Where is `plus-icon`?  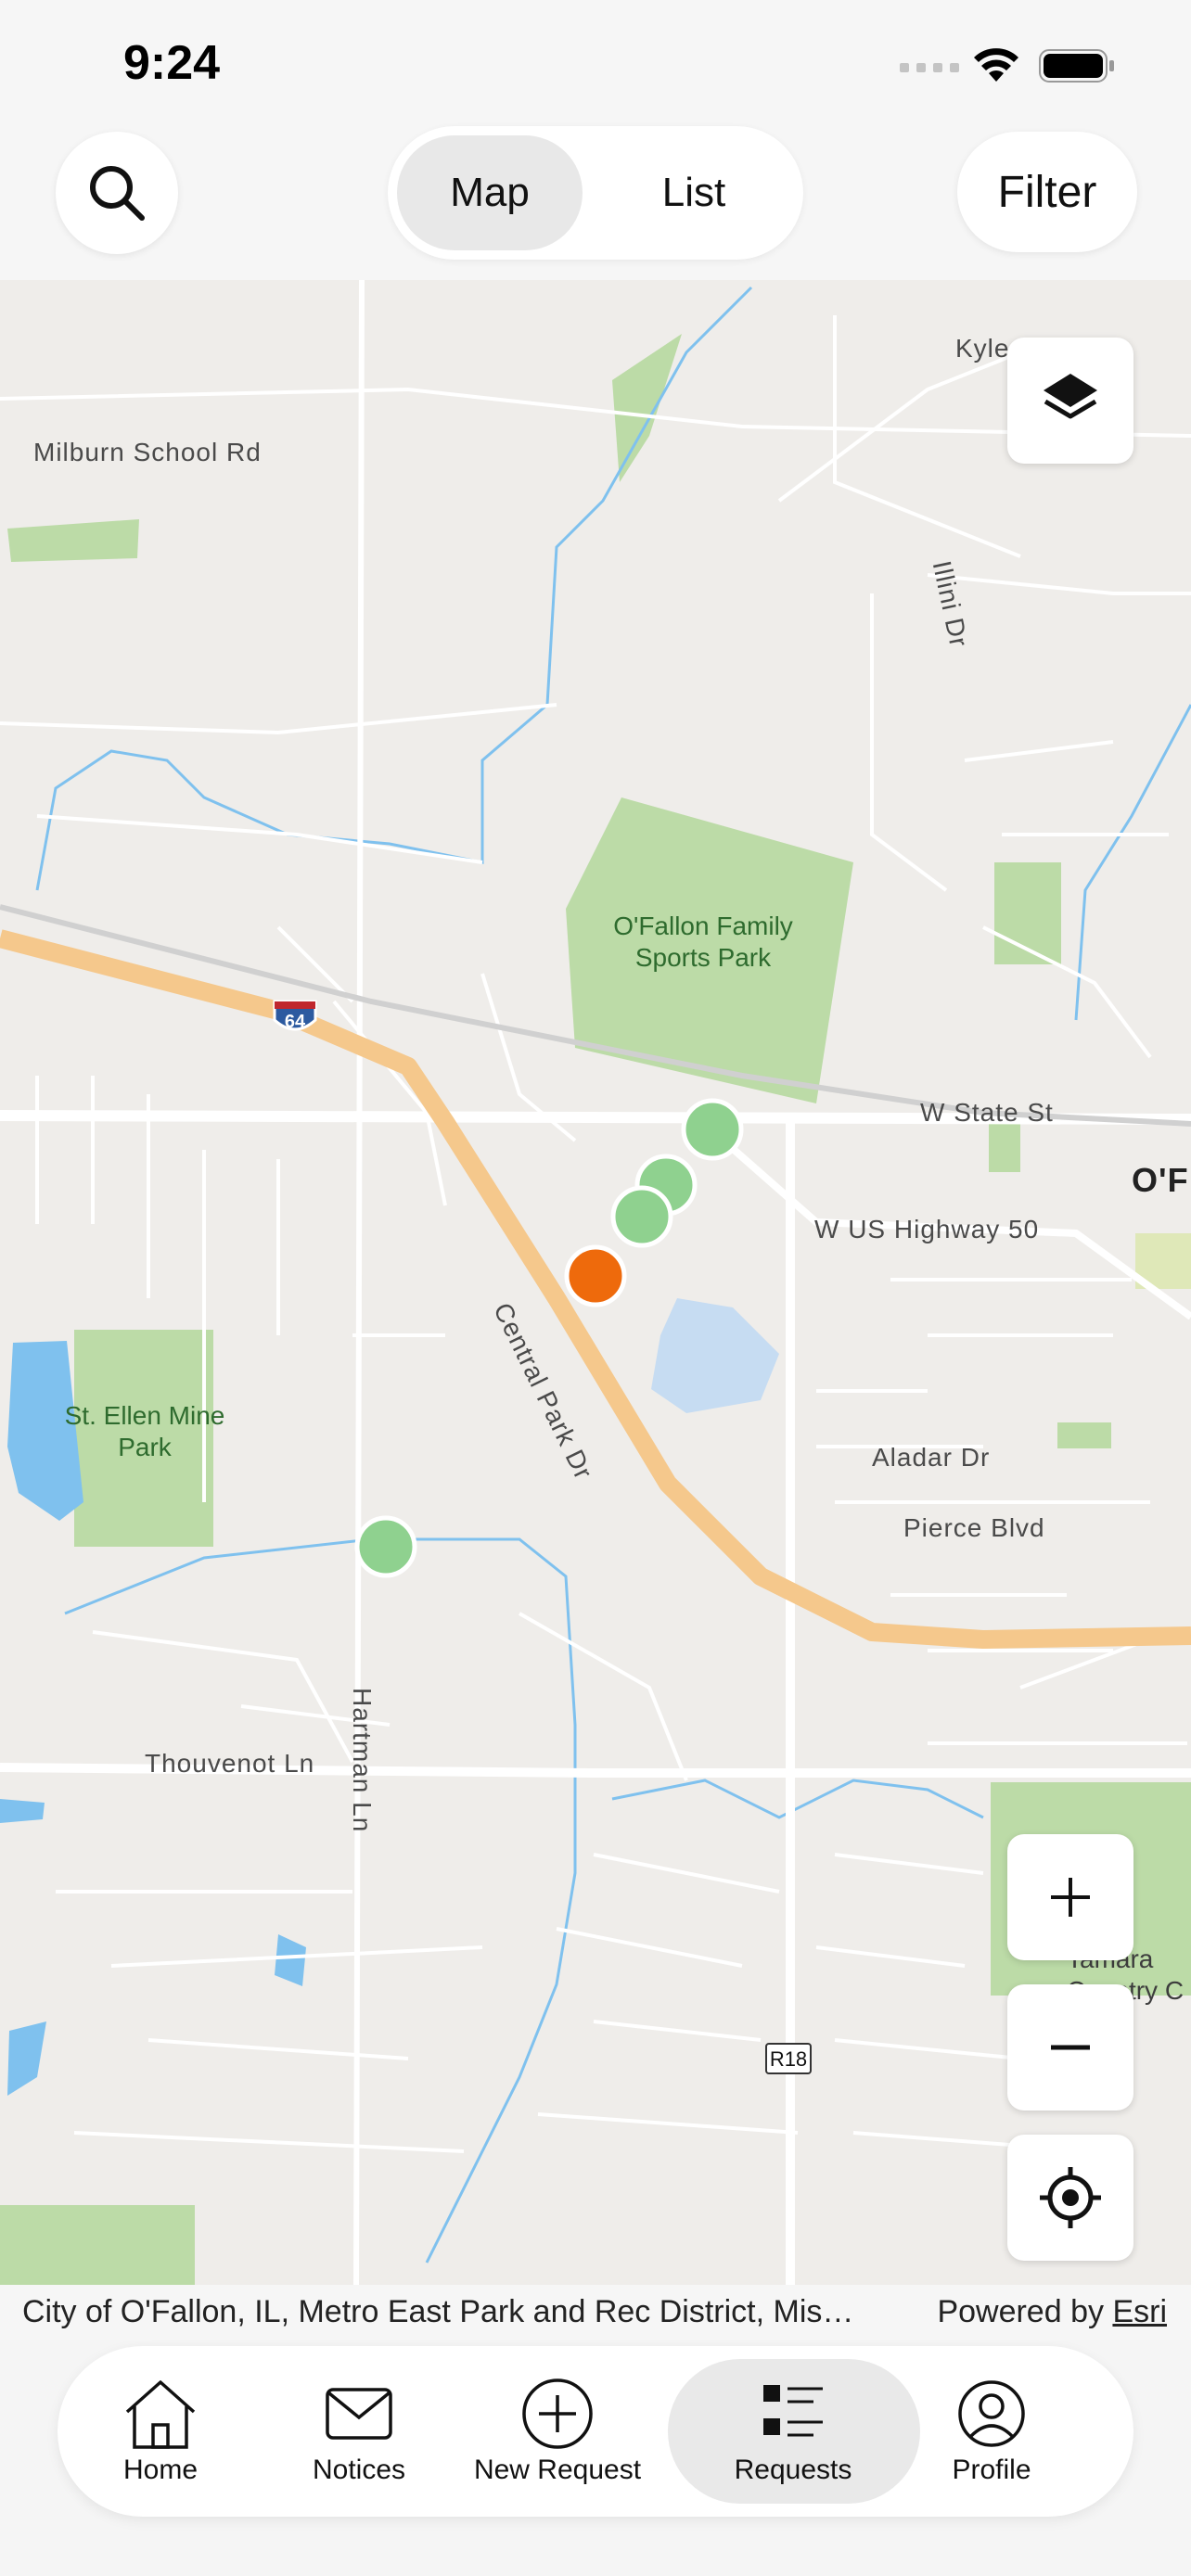
plus-icon is located at coordinates (1070, 1898).